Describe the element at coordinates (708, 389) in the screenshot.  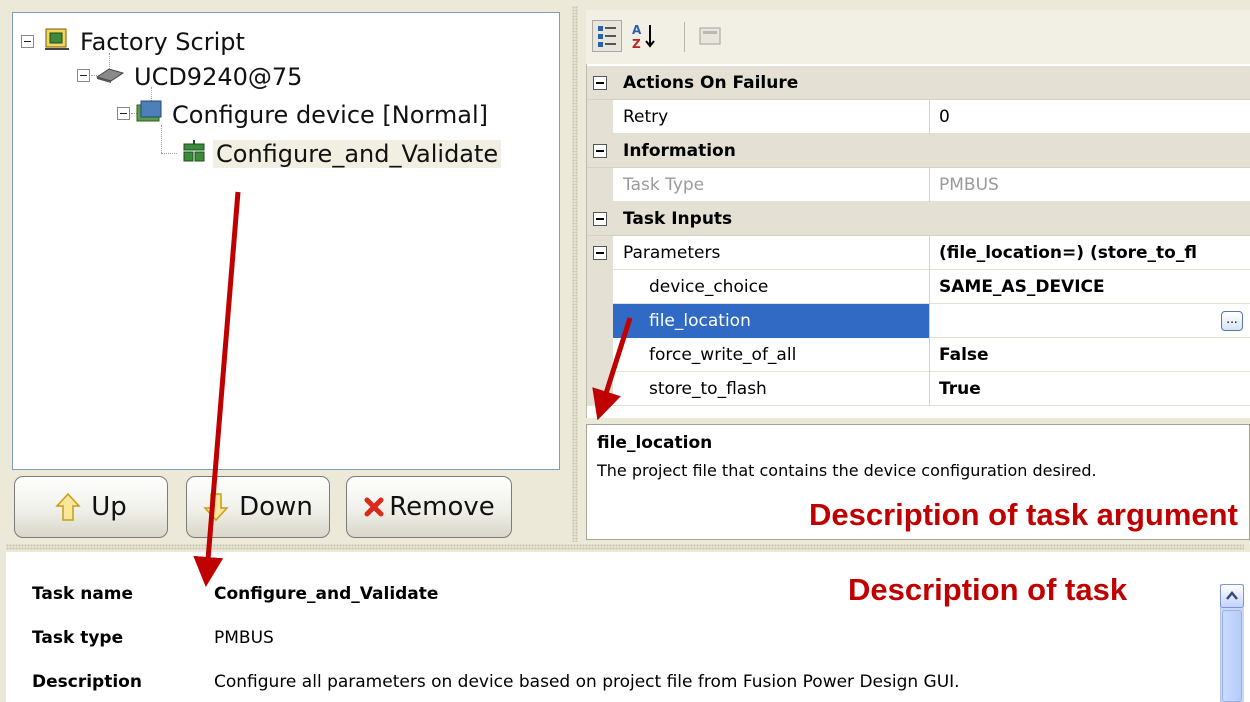
I see `property-name: store_to_flash` at that location.